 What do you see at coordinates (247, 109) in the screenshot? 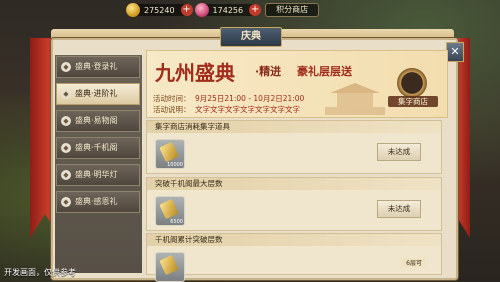
I see `event-desc-value: 文字文字文字文字文字文字文字` at bounding box center [247, 109].